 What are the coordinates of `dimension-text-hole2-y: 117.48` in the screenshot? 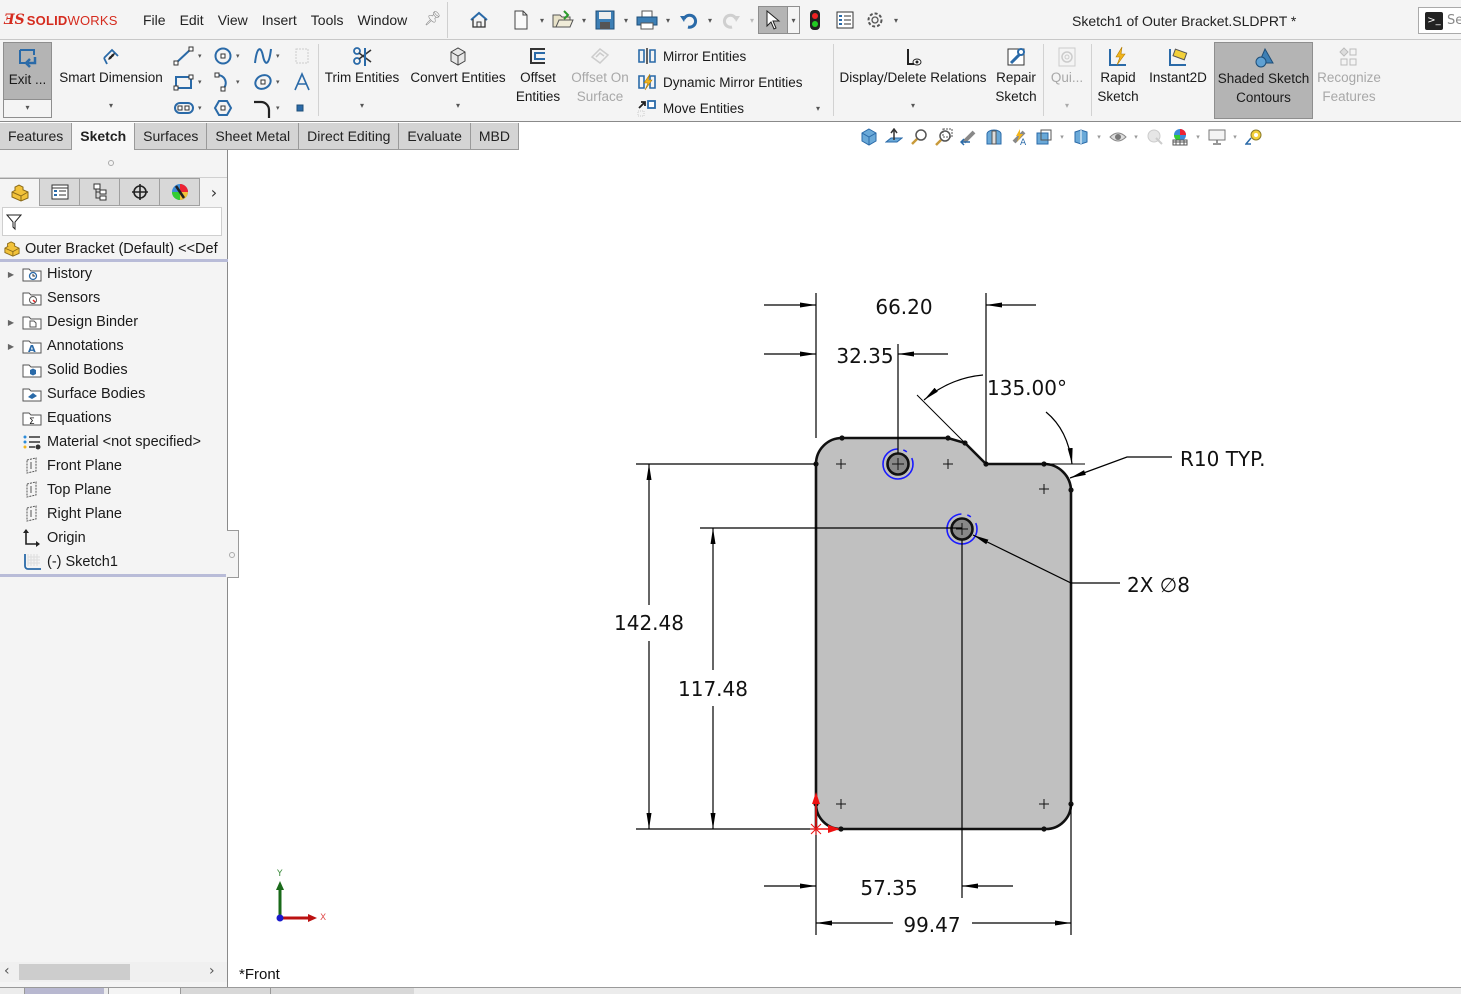 It's located at (713, 689).